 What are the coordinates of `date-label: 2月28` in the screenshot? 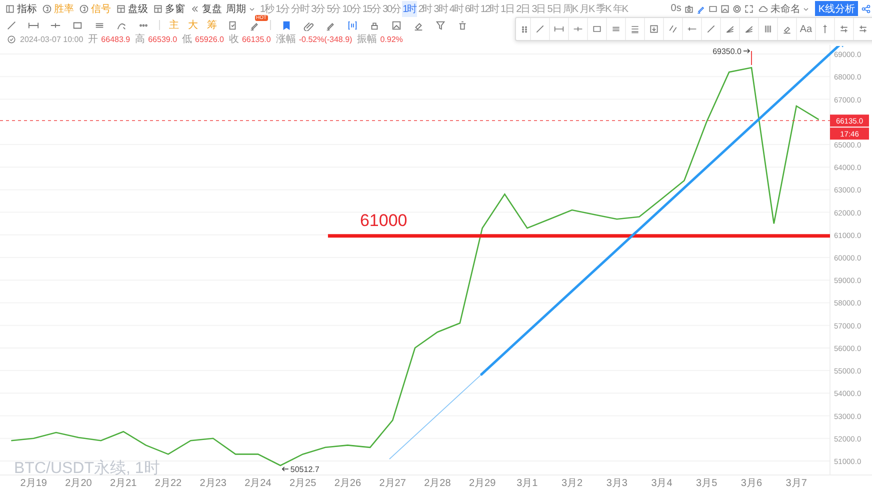 It's located at (437, 483).